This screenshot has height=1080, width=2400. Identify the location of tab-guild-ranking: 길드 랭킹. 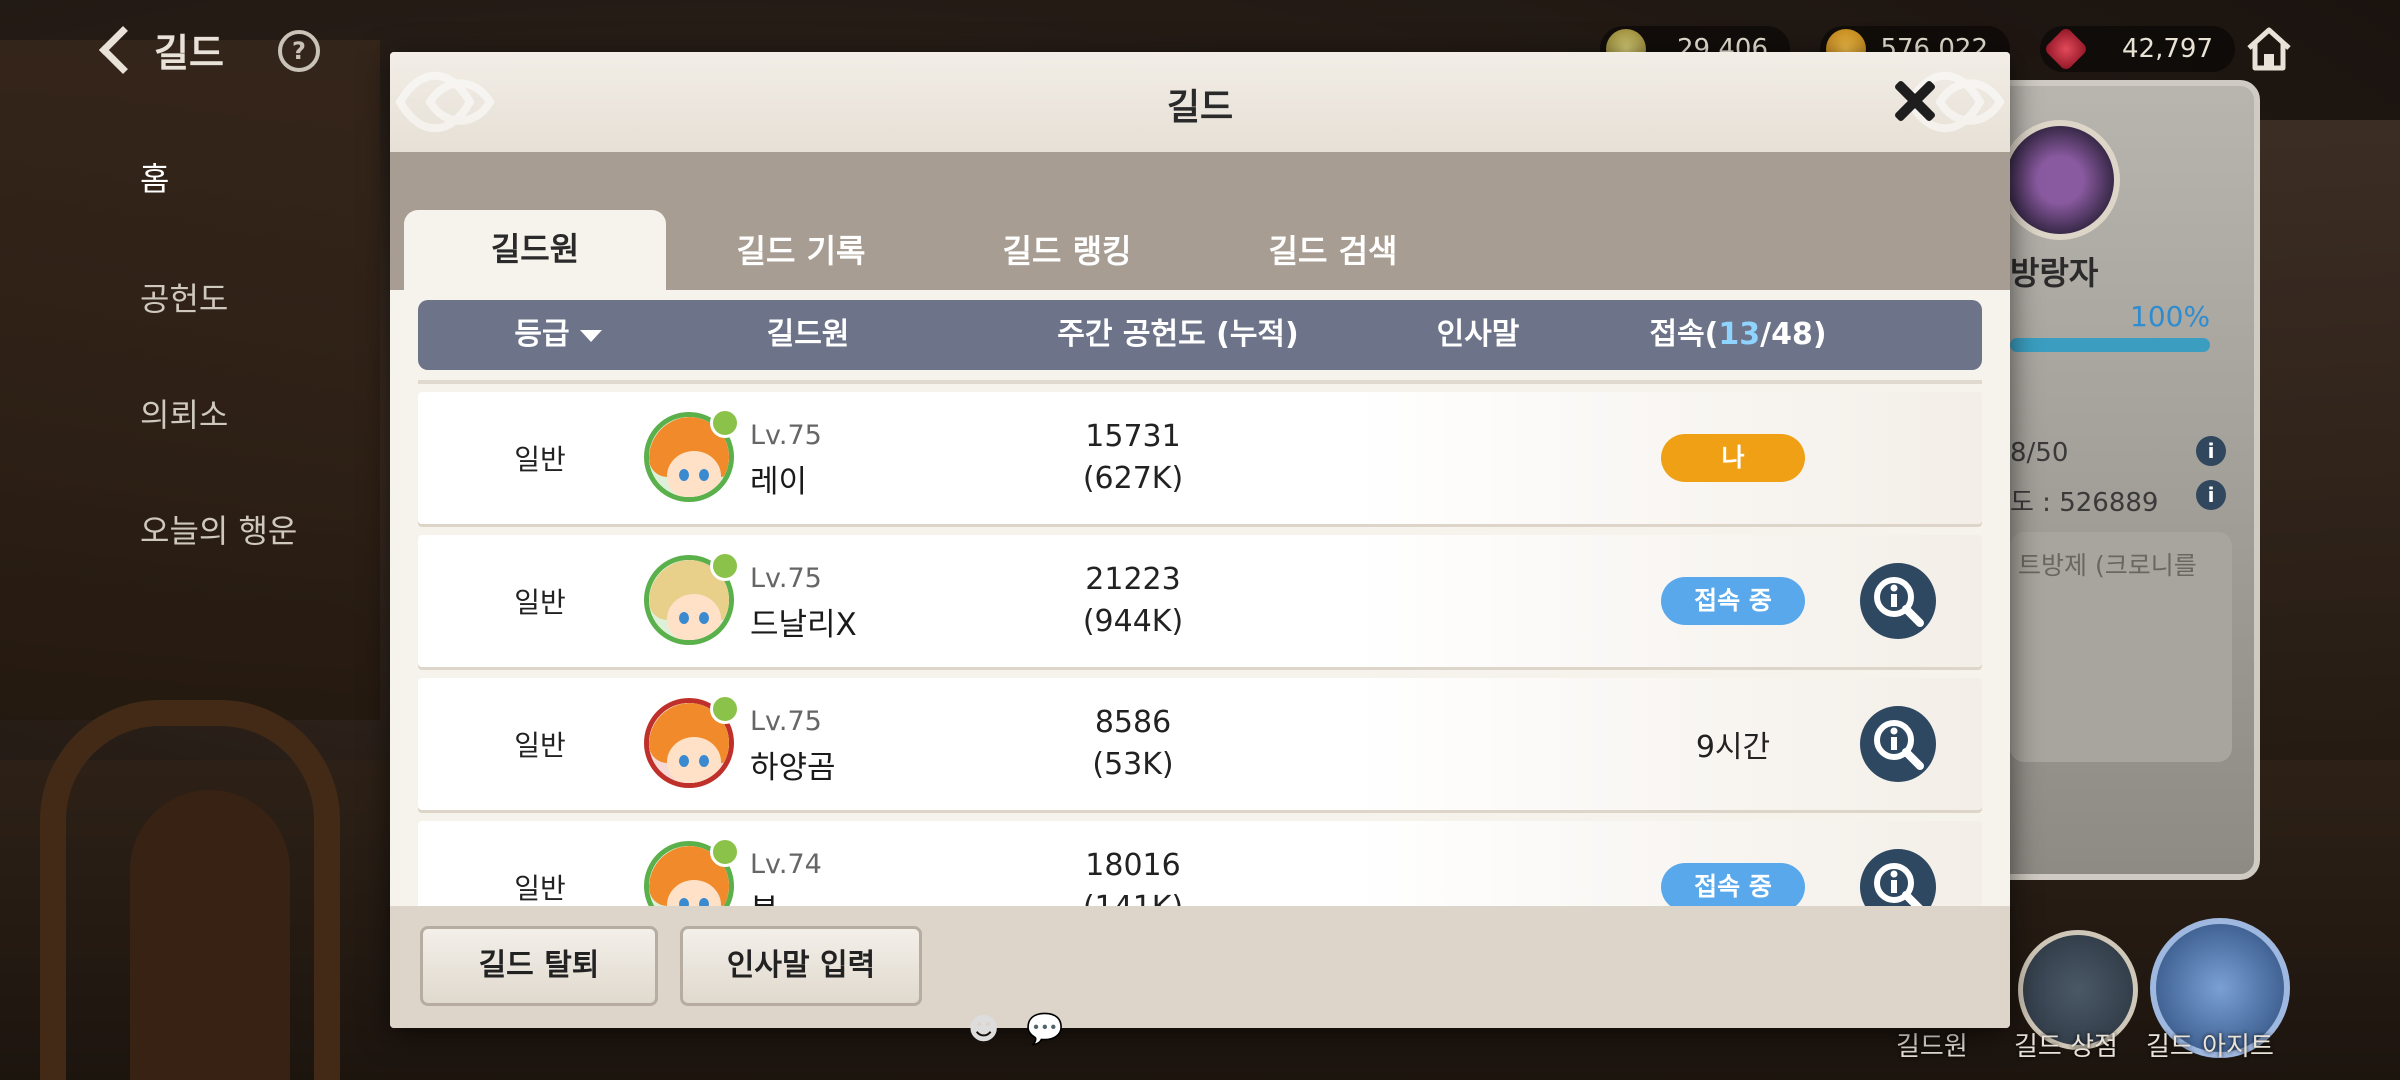
(1067, 251).